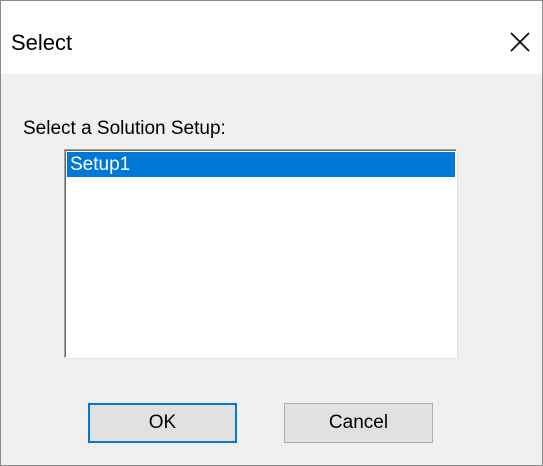  What do you see at coordinates (124, 128) in the screenshot?
I see `prompt-label: Select a Solution Setup:` at bounding box center [124, 128].